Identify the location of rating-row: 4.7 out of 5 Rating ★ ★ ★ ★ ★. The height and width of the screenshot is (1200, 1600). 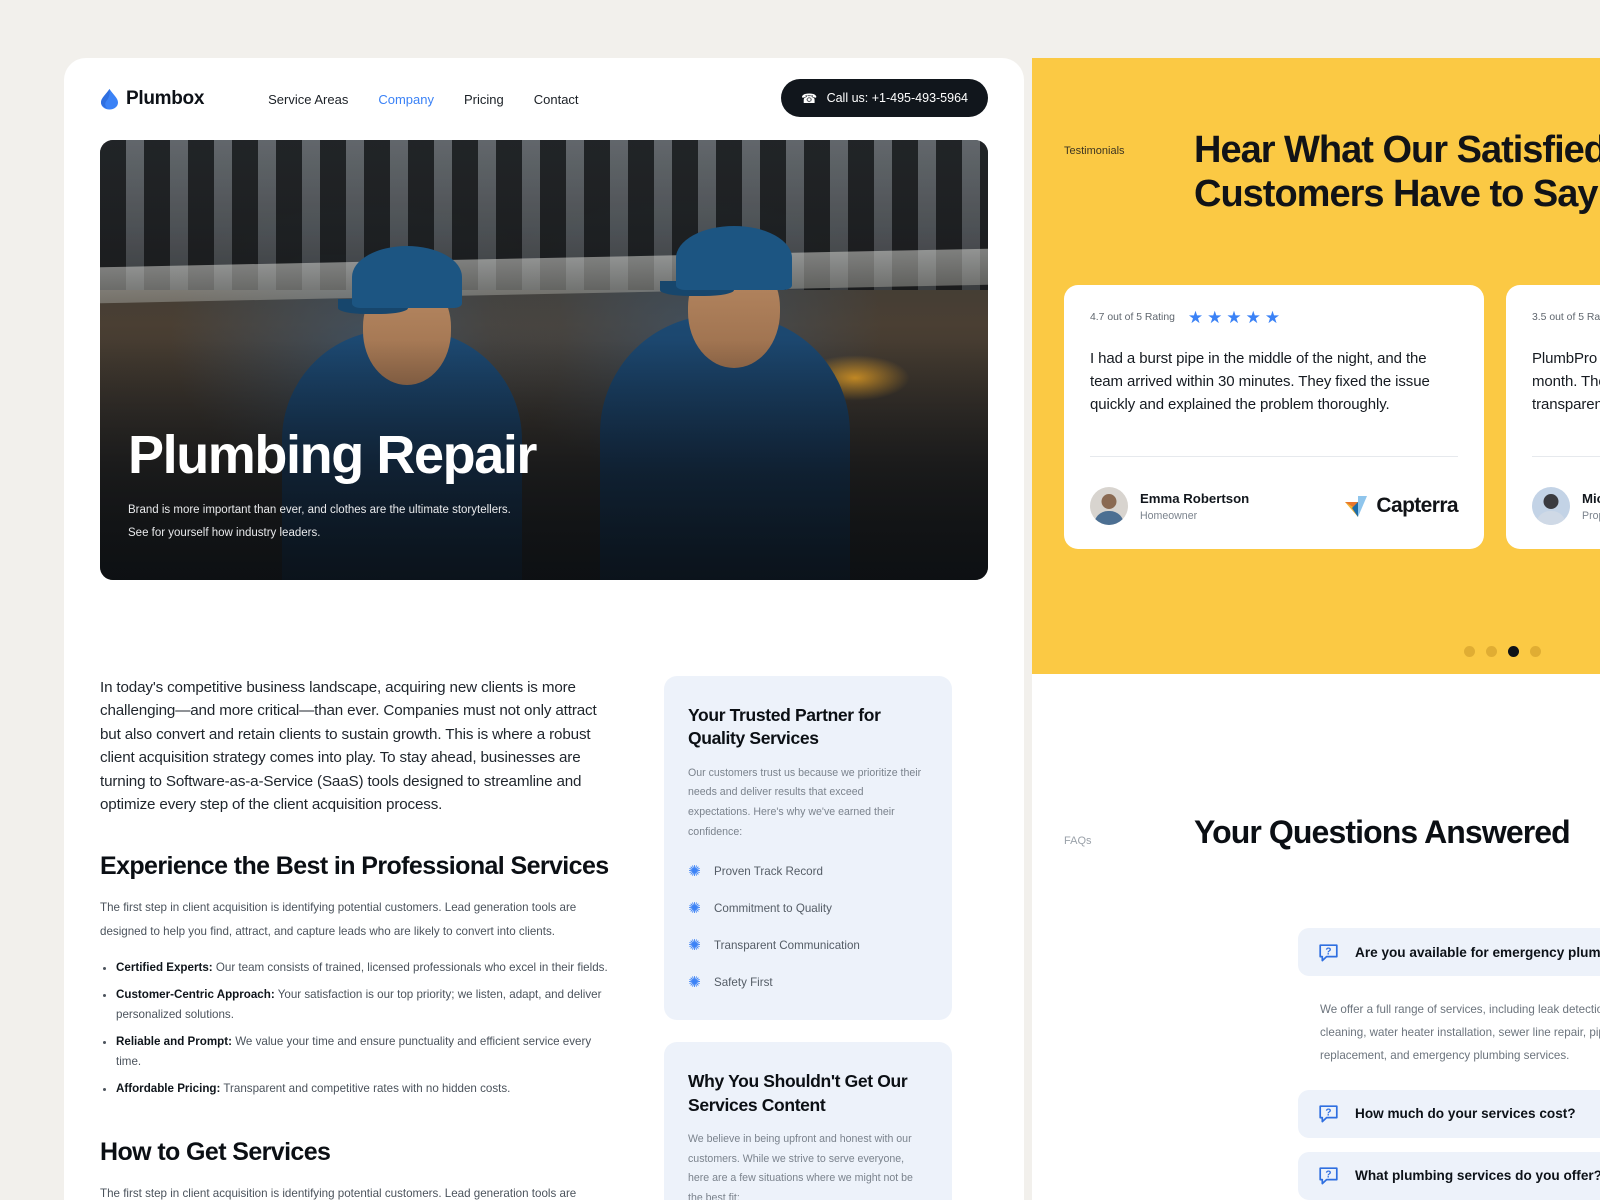
(1274, 317).